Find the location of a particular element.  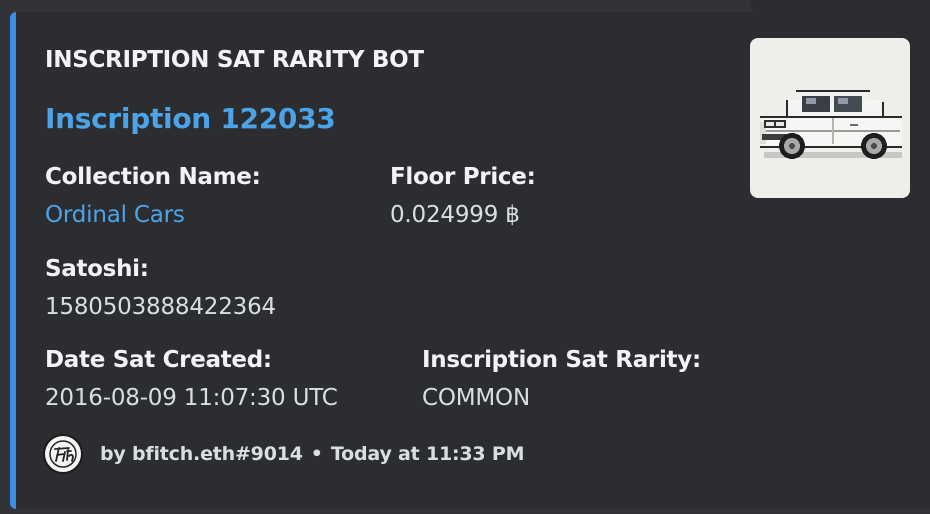

field-value: 0.024999 ฿ is located at coordinates (455, 215).